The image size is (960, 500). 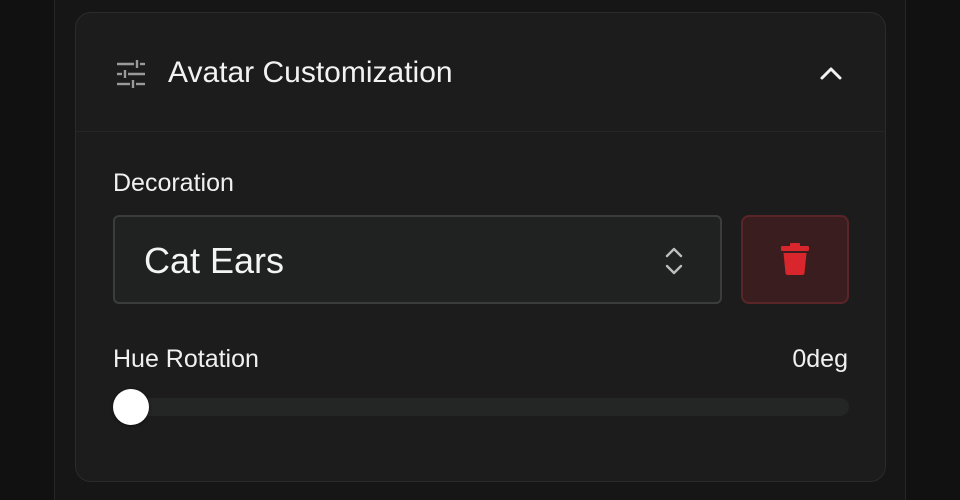 I want to click on delete-decoration-button, so click(x=795, y=259).